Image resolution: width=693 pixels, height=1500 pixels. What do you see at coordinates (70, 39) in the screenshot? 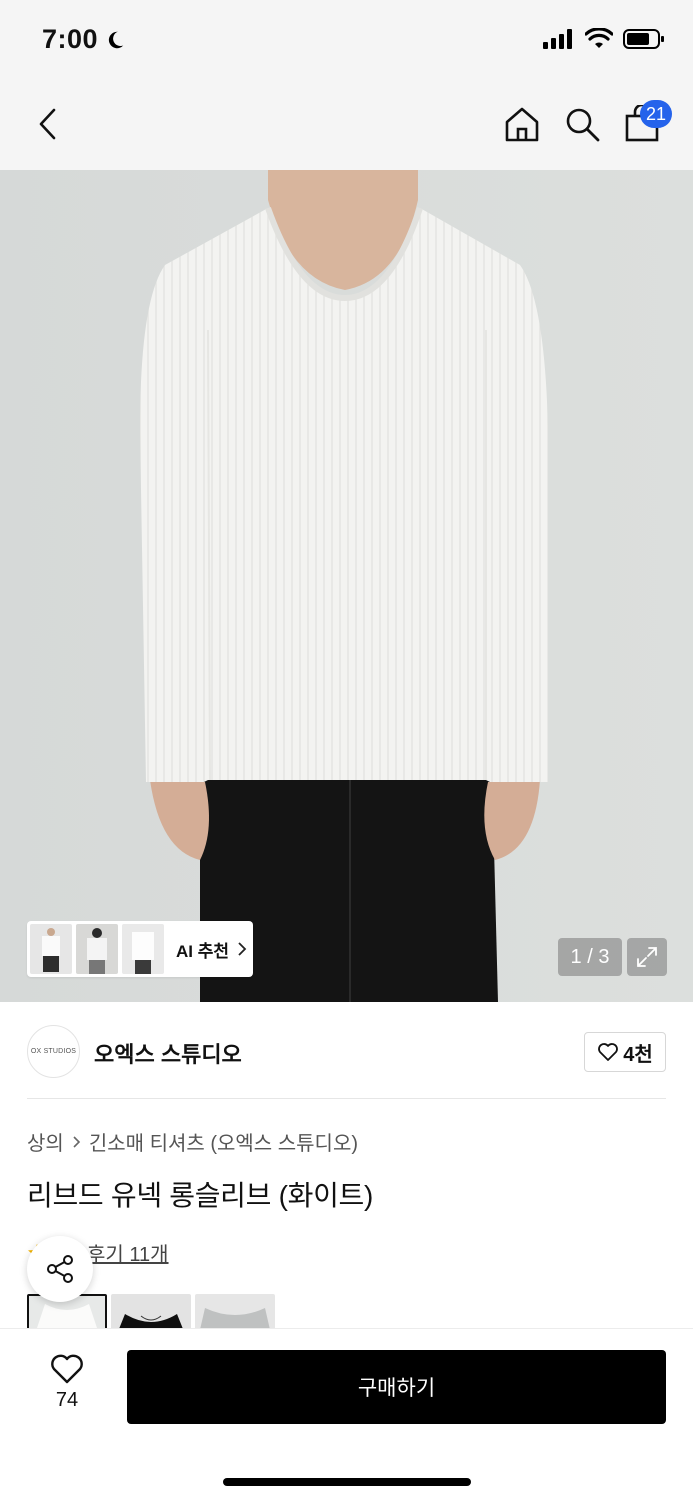
I see `status-time-text: 7:00` at bounding box center [70, 39].